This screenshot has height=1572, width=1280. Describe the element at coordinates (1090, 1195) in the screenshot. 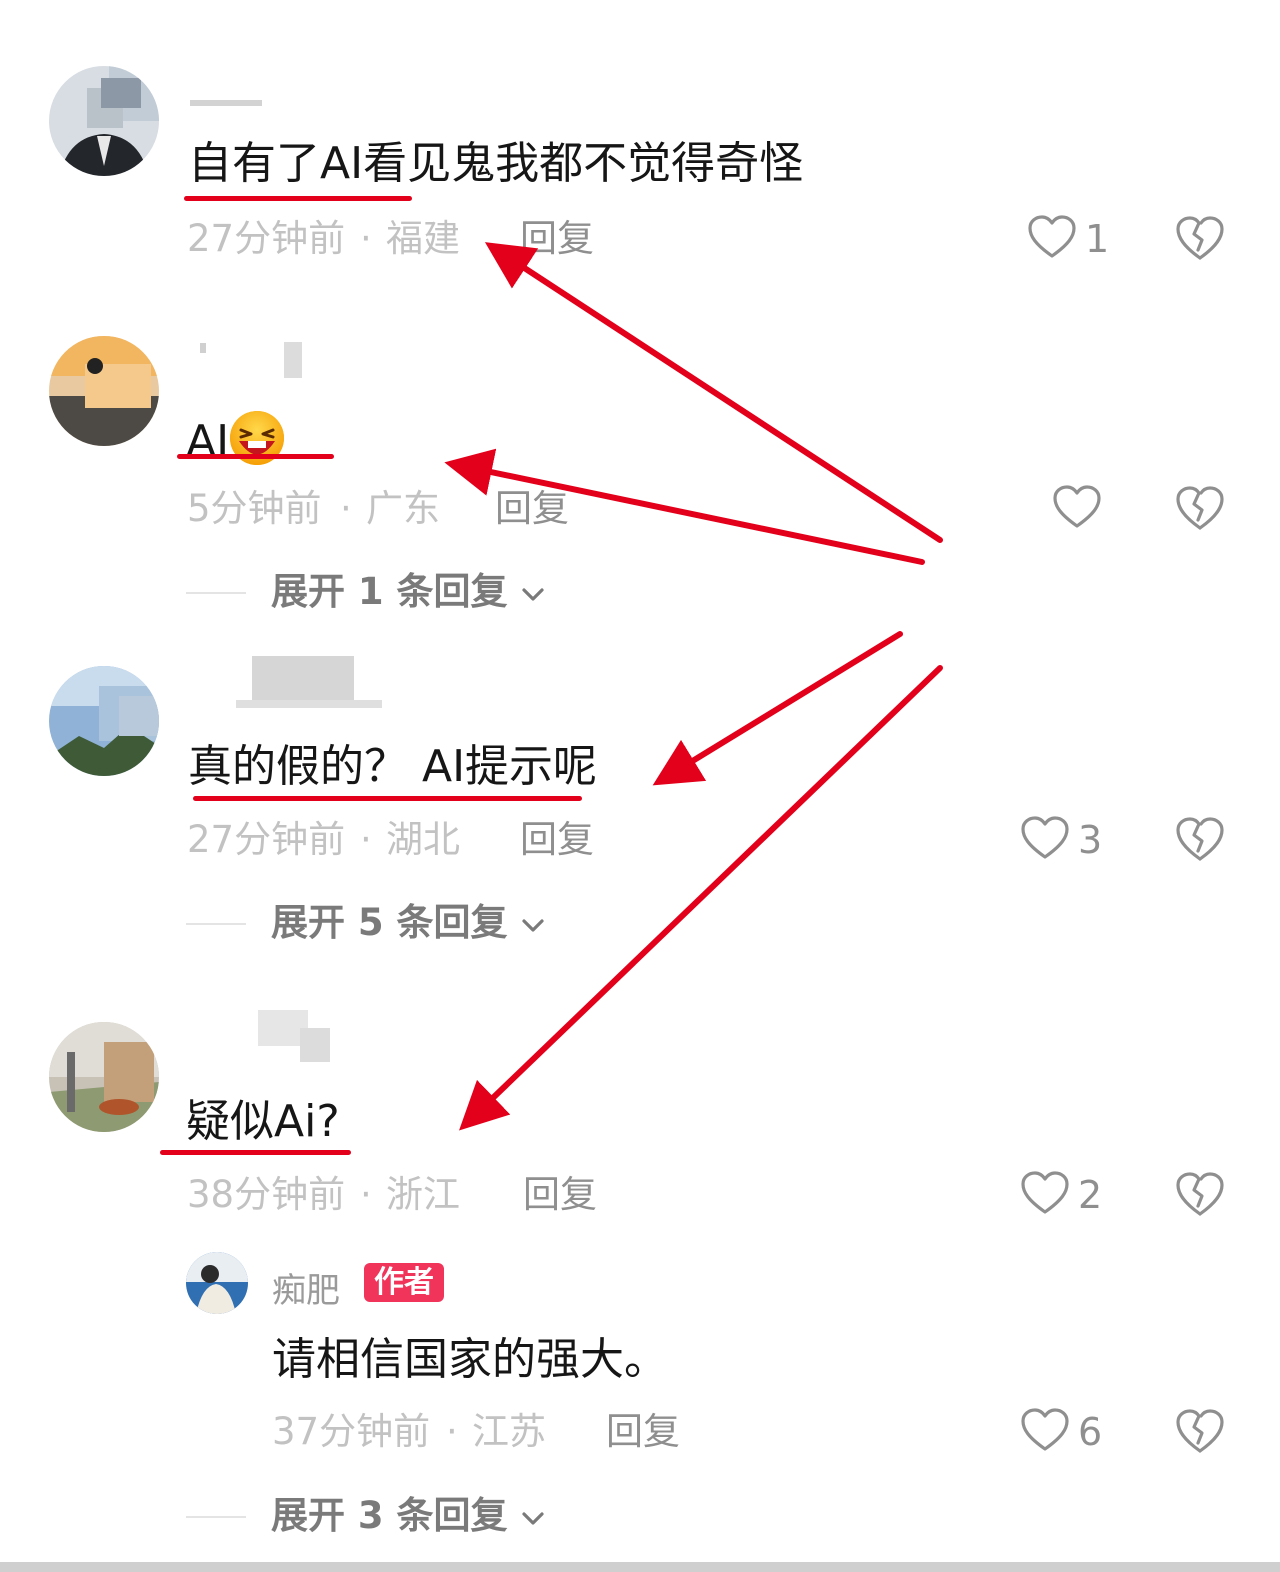

I see `like-count: 2` at that location.